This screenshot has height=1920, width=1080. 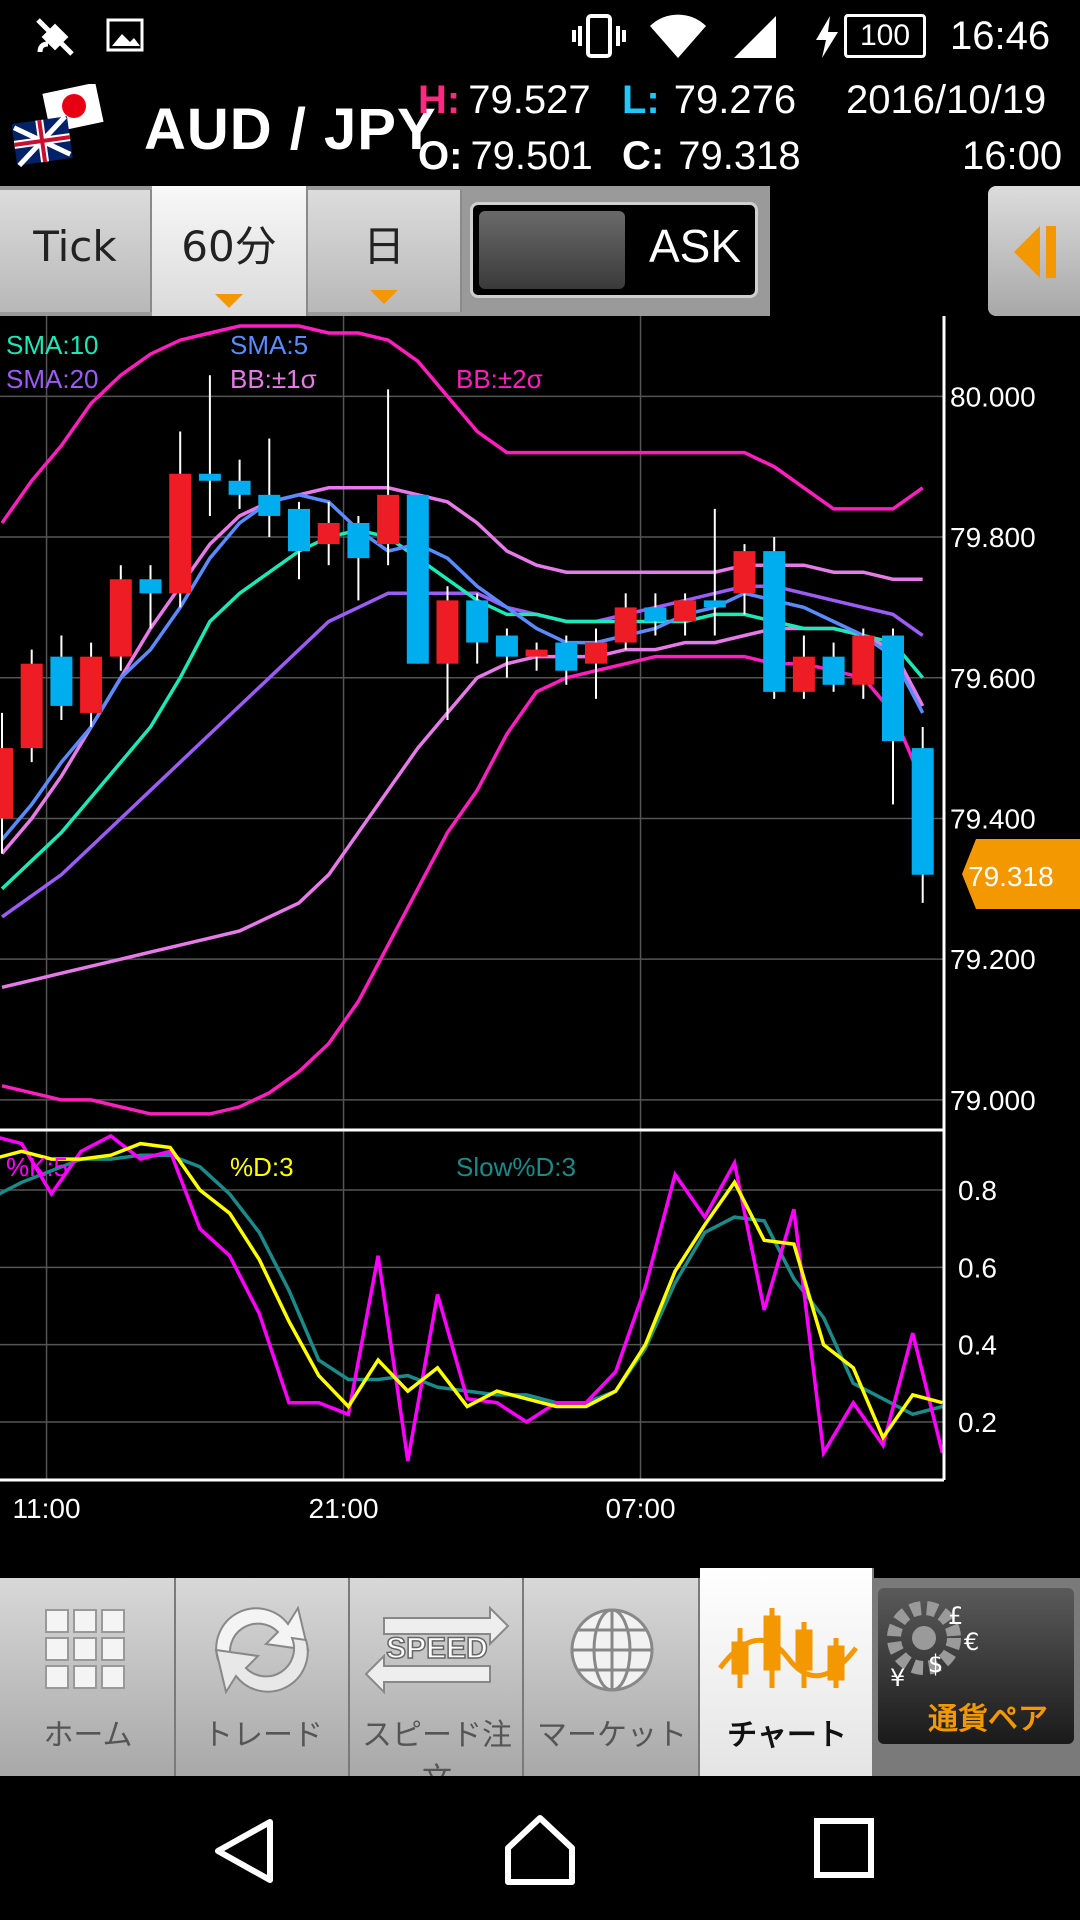 What do you see at coordinates (1012, 156) in the screenshot?
I see `time: 16:00` at bounding box center [1012, 156].